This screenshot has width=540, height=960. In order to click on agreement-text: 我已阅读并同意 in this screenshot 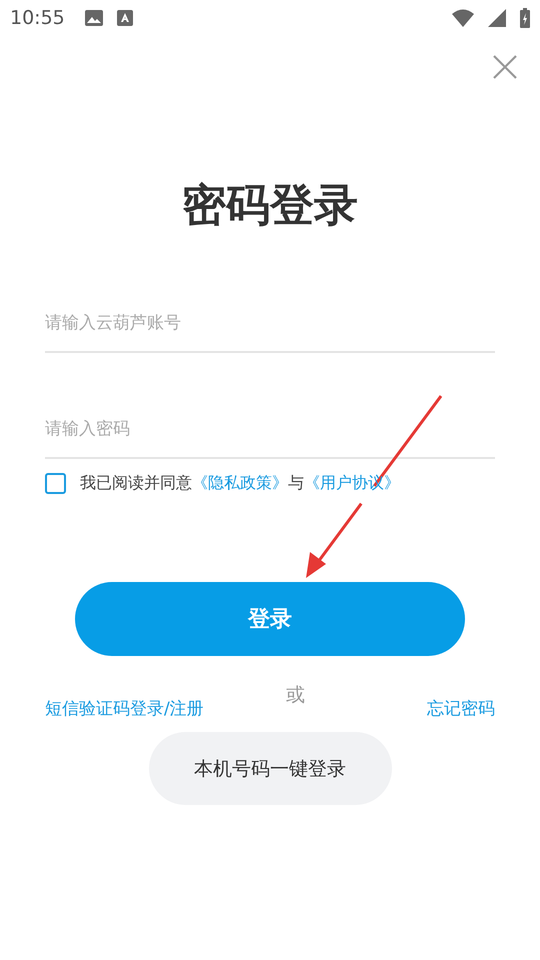, I will do `click(136, 483)`.